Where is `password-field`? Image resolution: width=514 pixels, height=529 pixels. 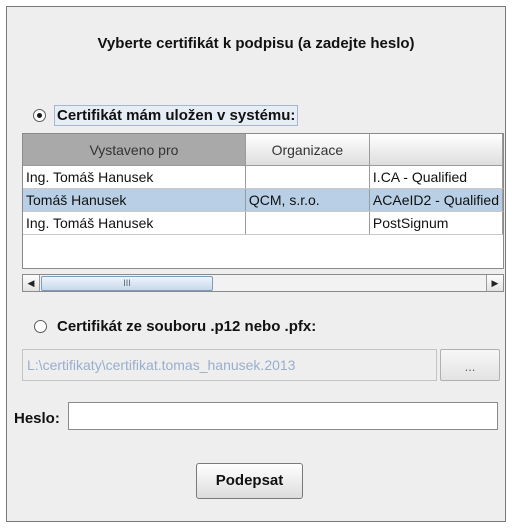
password-field is located at coordinates (283, 416).